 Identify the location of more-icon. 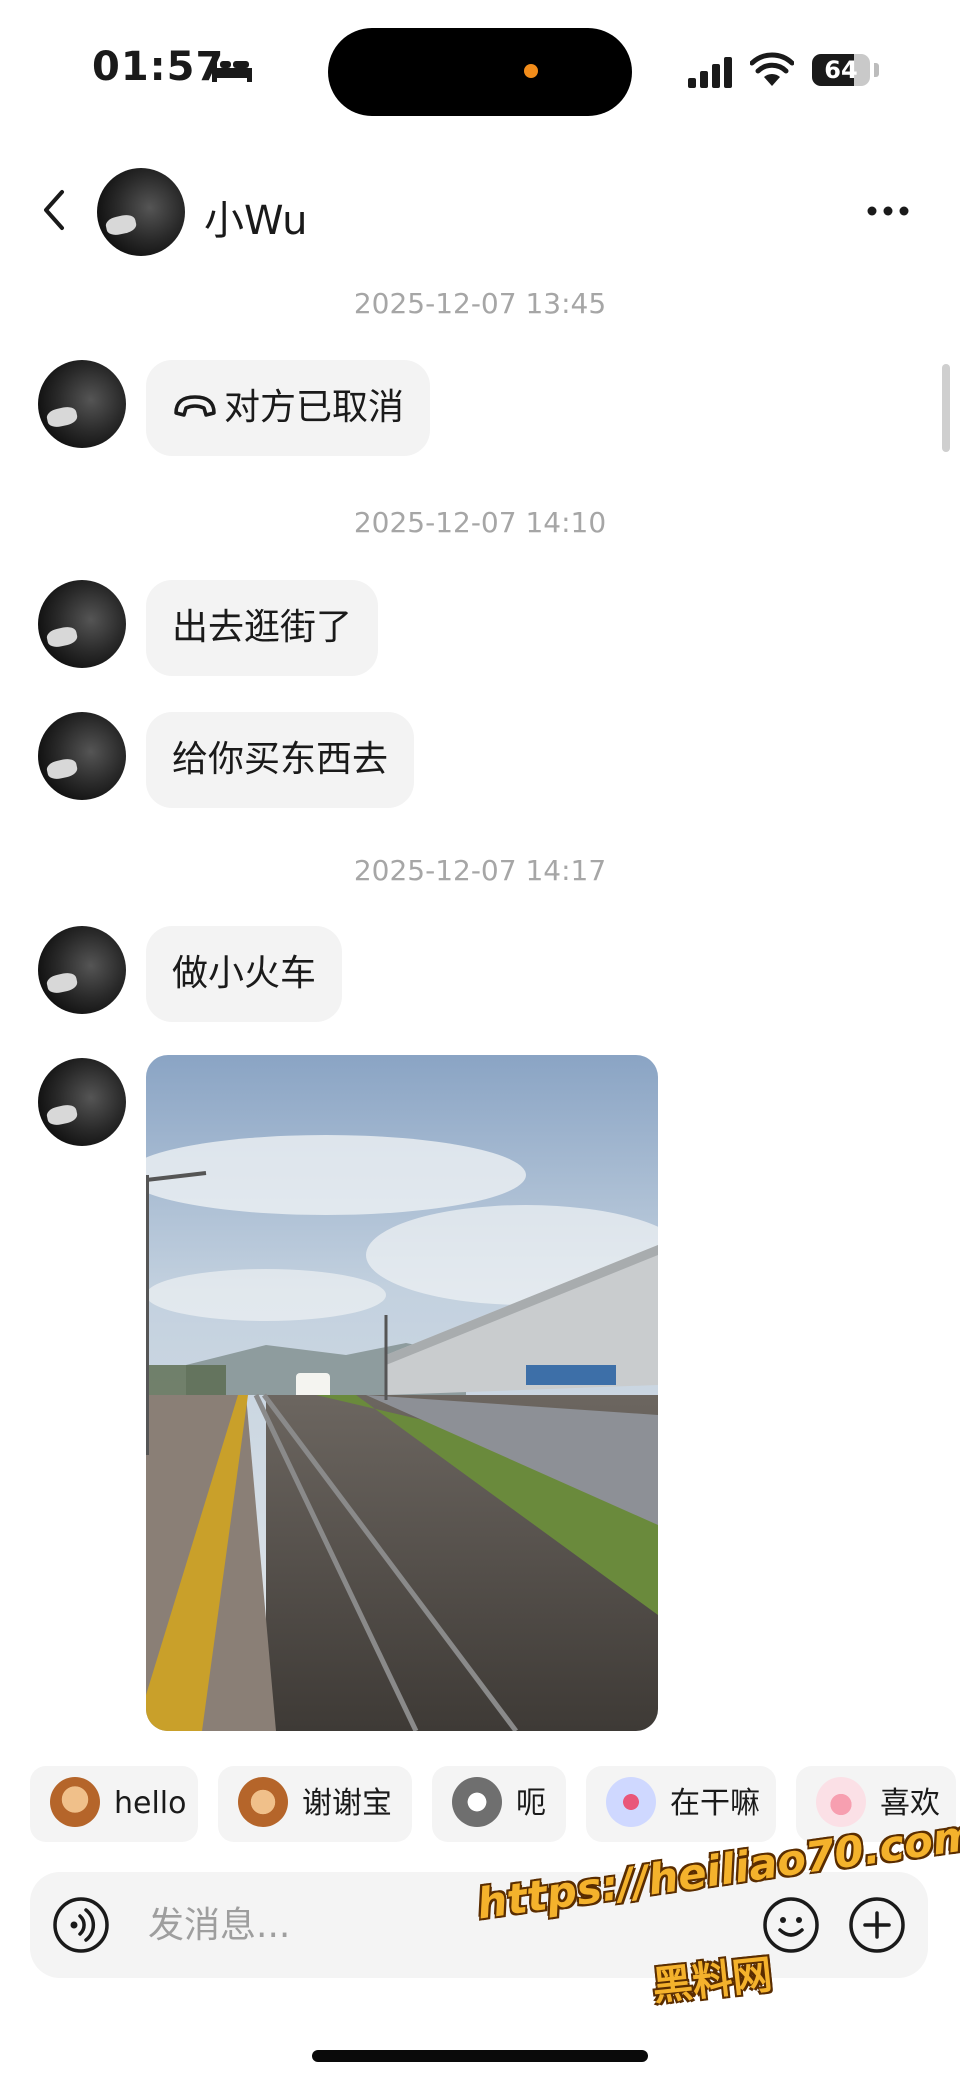
(888, 211).